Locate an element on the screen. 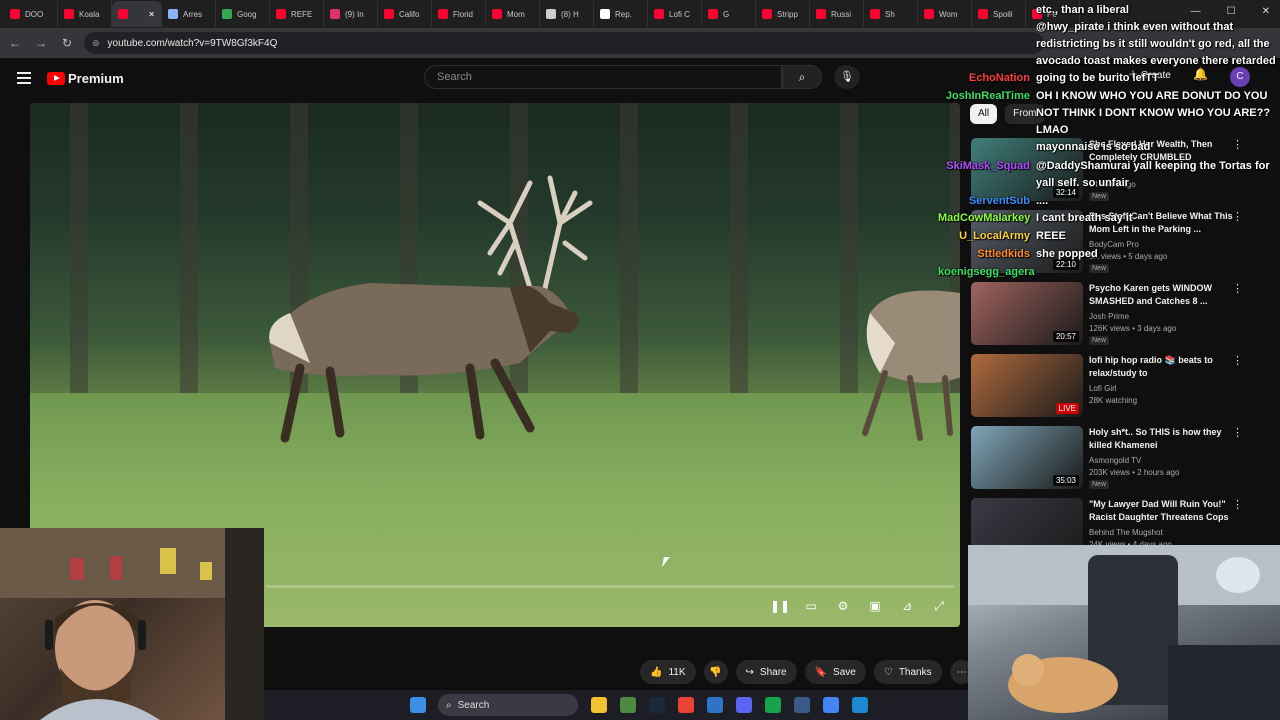 The width and height of the screenshot is (1280, 720). browser-tab: Koala is located at coordinates (85, 14).